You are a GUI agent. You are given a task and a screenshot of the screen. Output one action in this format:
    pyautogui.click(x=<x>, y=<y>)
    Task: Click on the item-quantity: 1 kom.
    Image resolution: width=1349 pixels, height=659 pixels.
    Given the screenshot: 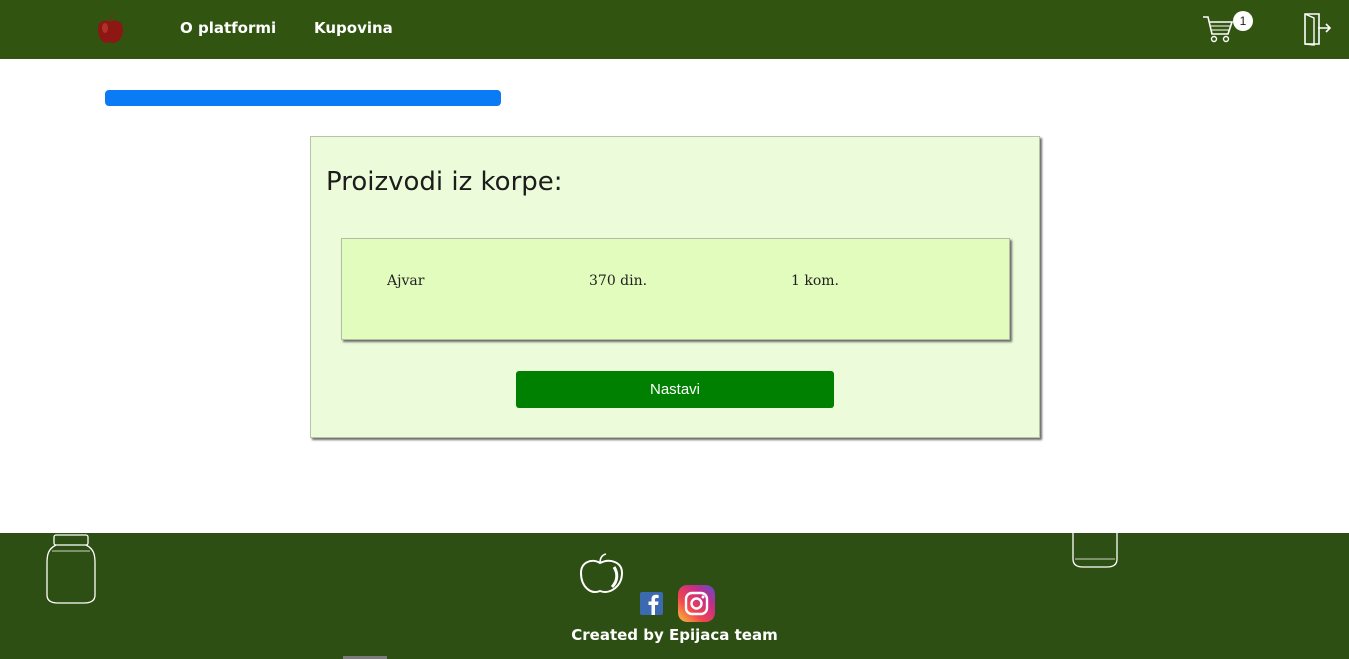 What is the action you would take?
    pyautogui.click(x=815, y=281)
    